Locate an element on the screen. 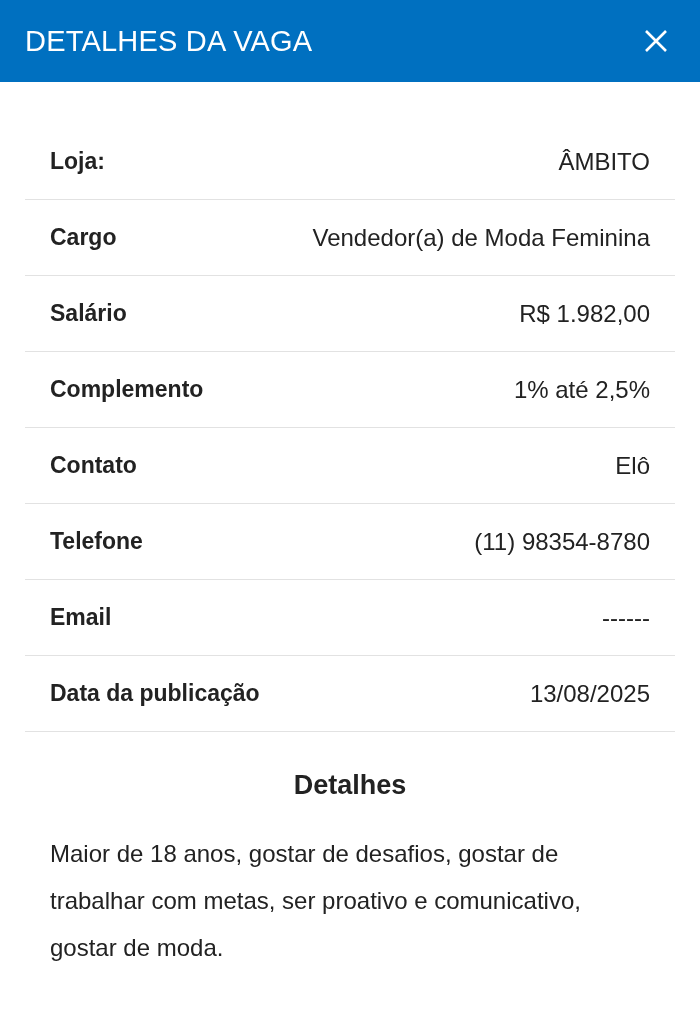 The height and width of the screenshot is (1024, 700). detail-value: 1% até 2,5% is located at coordinates (581, 389).